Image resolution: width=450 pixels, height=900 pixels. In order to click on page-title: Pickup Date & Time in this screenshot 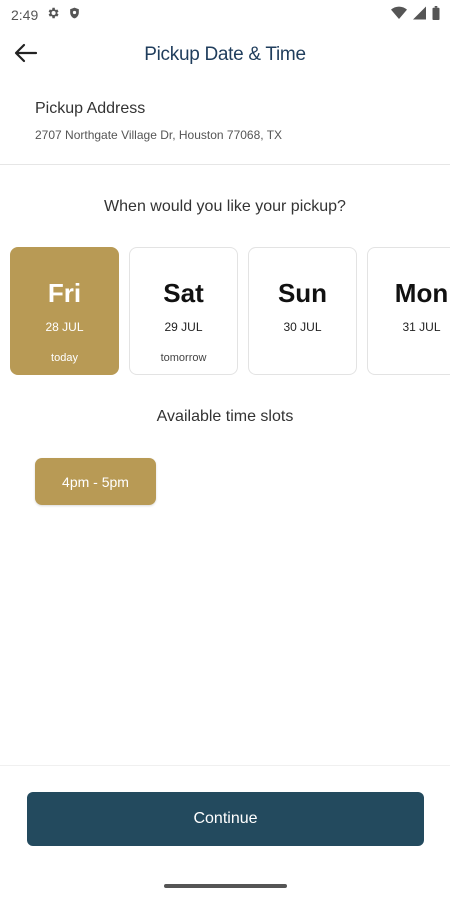, I will do `click(225, 54)`.